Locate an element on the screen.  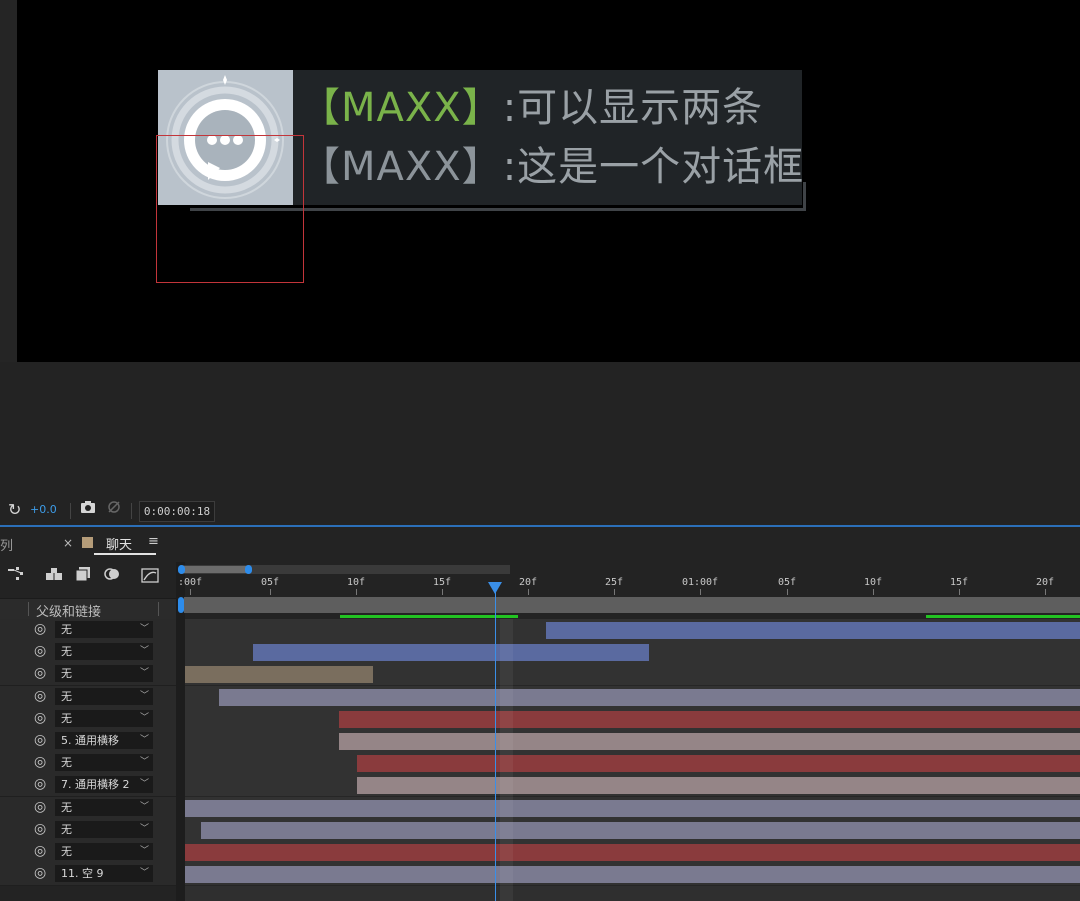
parent-dropdown: 7. 通用横移 2 ﹀ is located at coordinates (104, 785).